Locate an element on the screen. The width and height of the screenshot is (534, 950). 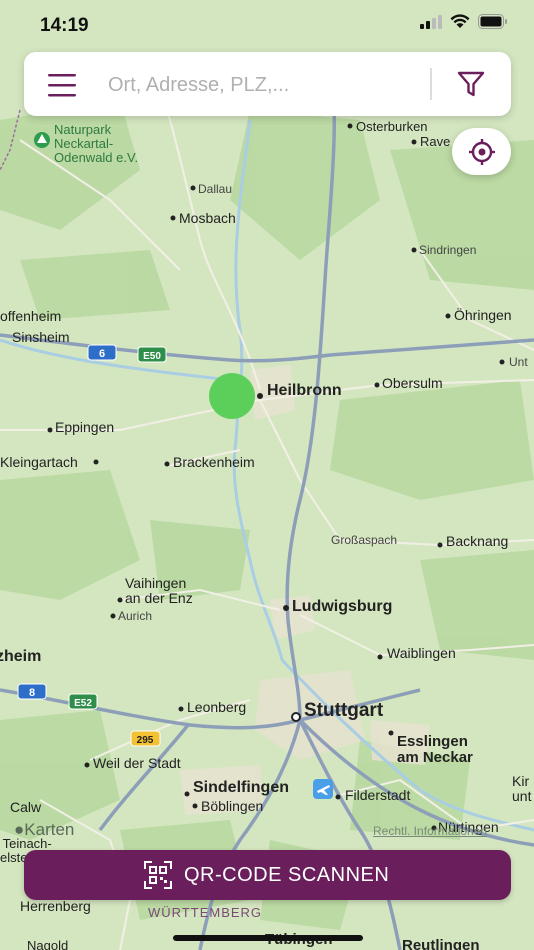
qr-code-icon is located at coordinates (158, 875).